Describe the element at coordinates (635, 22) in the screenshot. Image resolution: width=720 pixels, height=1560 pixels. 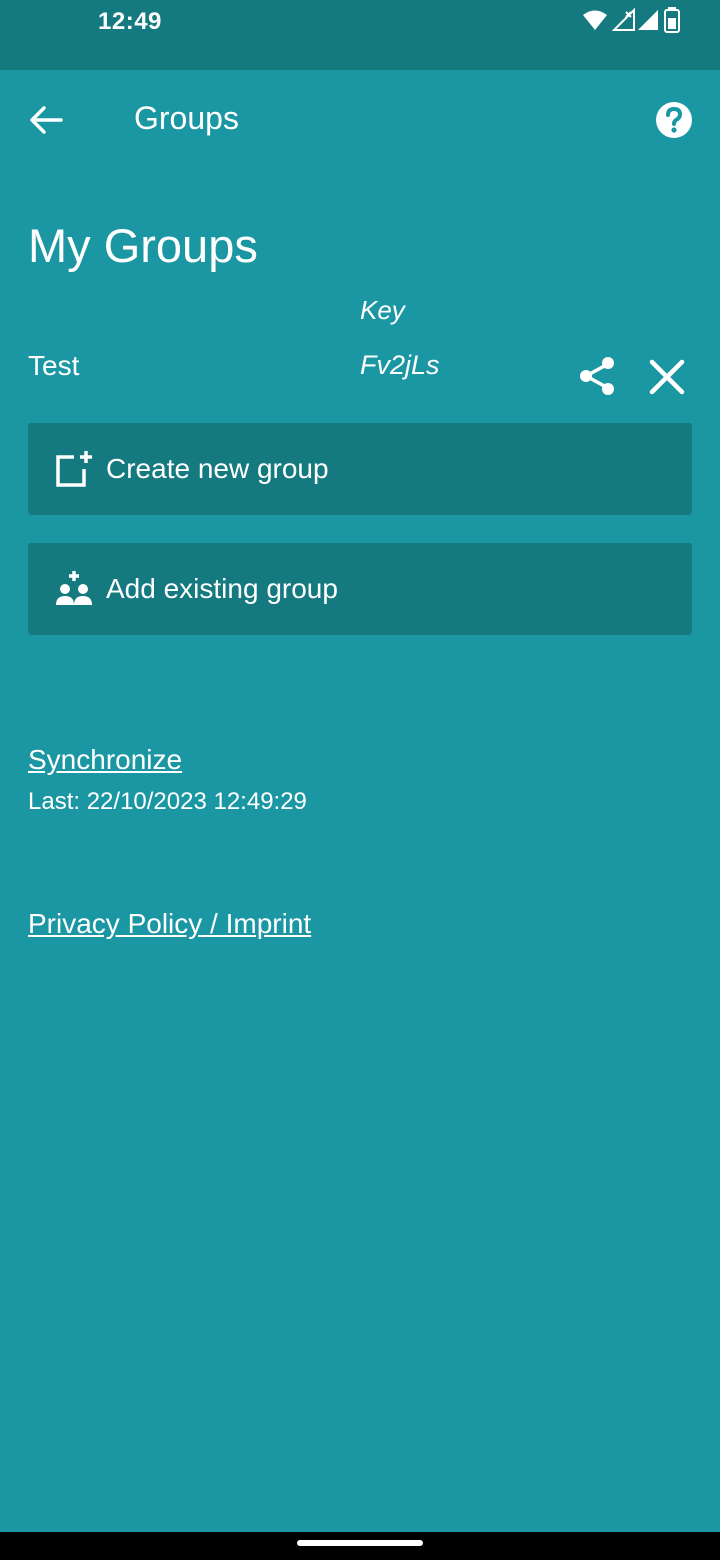
I see `signal-icon` at that location.